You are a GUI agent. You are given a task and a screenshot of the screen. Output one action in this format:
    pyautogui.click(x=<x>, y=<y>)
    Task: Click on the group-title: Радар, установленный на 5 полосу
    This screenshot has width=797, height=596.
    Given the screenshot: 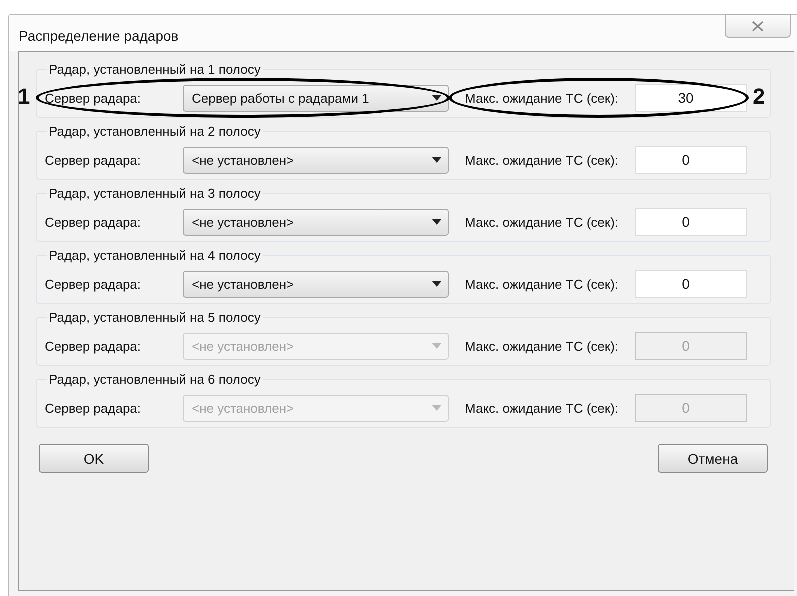 What is the action you would take?
    pyautogui.click(x=155, y=317)
    